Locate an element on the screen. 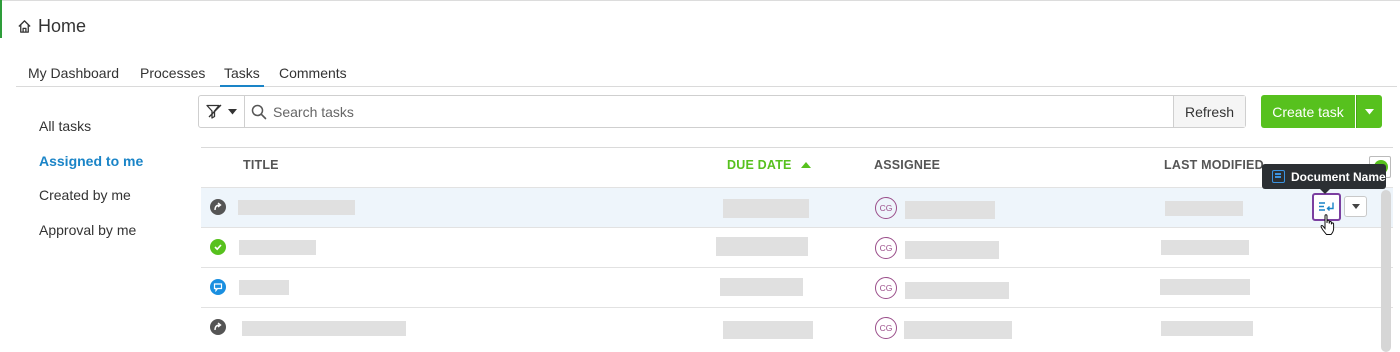 The height and width of the screenshot is (352, 1400). page-title-text: Home is located at coordinates (62, 26).